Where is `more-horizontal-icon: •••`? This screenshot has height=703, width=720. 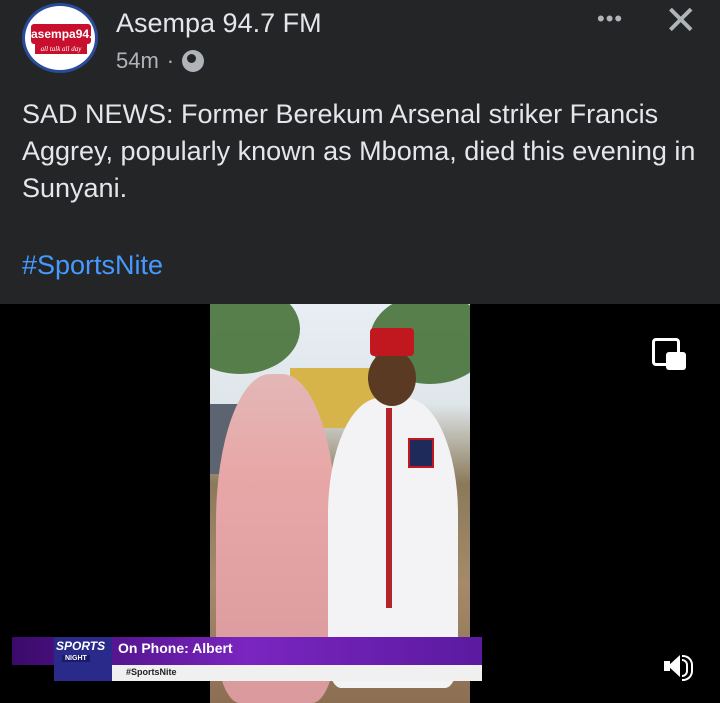 more-horizontal-icon: ••• is located at coordinates (610, 19).